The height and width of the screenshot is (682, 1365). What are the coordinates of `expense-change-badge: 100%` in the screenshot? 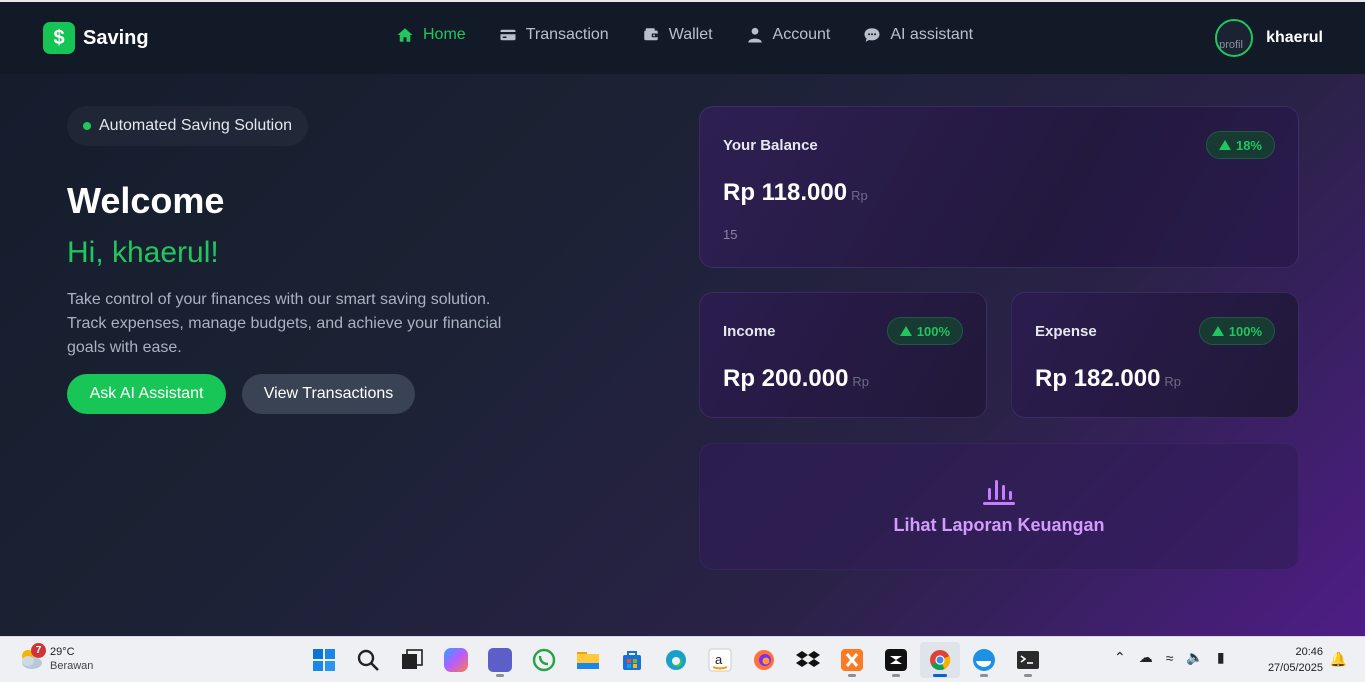 It's located at (1236, 331).